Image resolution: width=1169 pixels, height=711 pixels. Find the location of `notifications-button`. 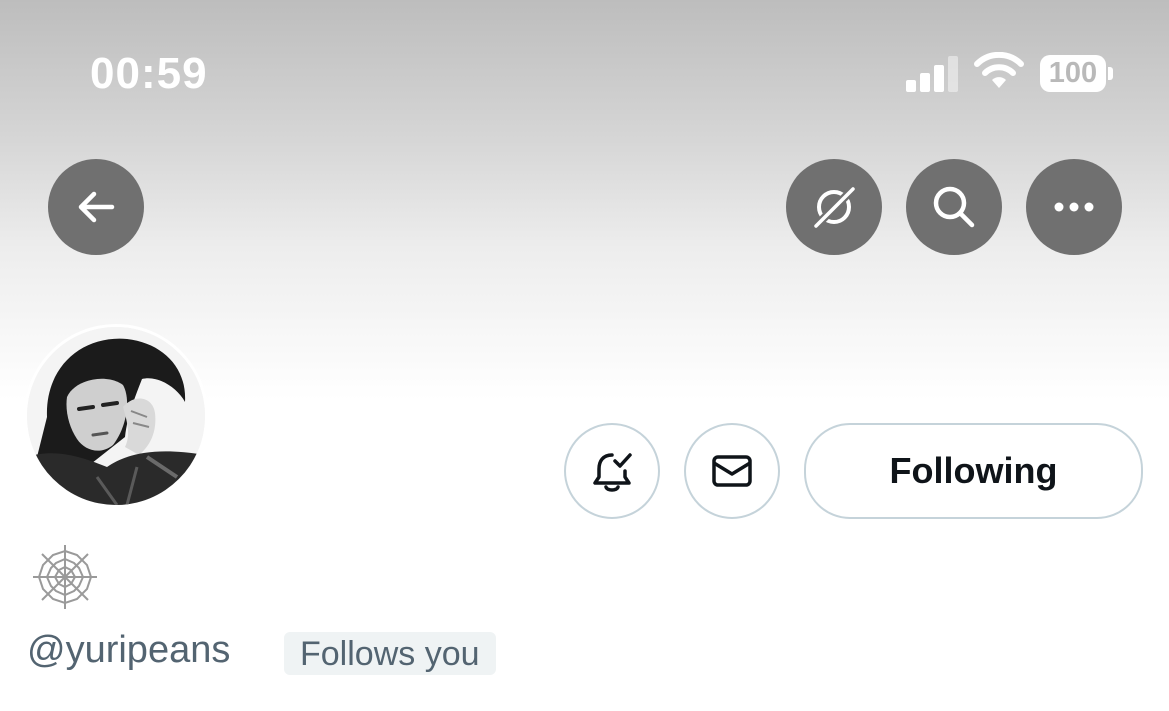

notifications-button is located at coordinates (612, 471).